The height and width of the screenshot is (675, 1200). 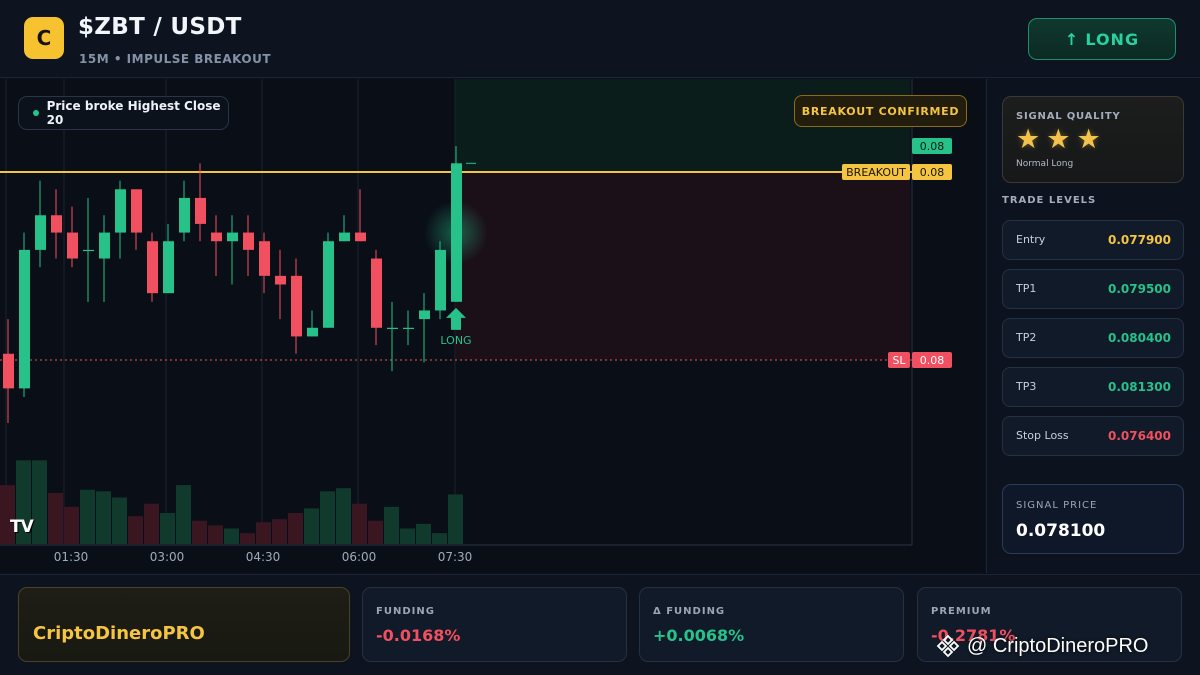 What do you see at coordinates (1139, 289) in the screenshot?
I see `trade-level-value: 0.079500` at bounding box center [1139, 289].